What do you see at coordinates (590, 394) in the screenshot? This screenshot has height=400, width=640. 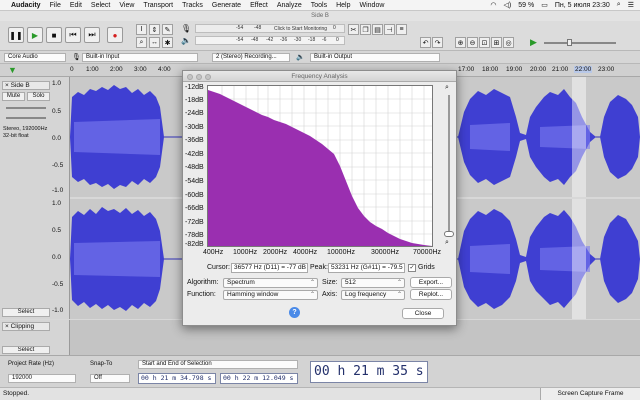 I see `screen-capture-frame: Screen Capture Frame` at bounding box center [590, 394].